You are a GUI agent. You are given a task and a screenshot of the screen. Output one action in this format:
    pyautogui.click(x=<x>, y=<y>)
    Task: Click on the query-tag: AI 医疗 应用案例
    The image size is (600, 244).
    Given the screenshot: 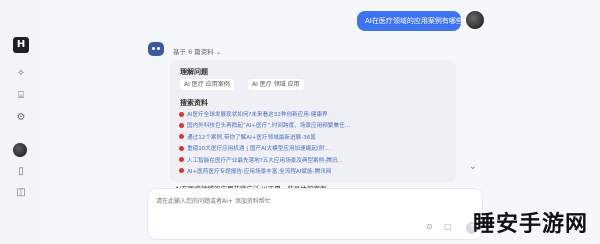 What is the action you would take?
    pyautogui.click(x=207, y=84)
    